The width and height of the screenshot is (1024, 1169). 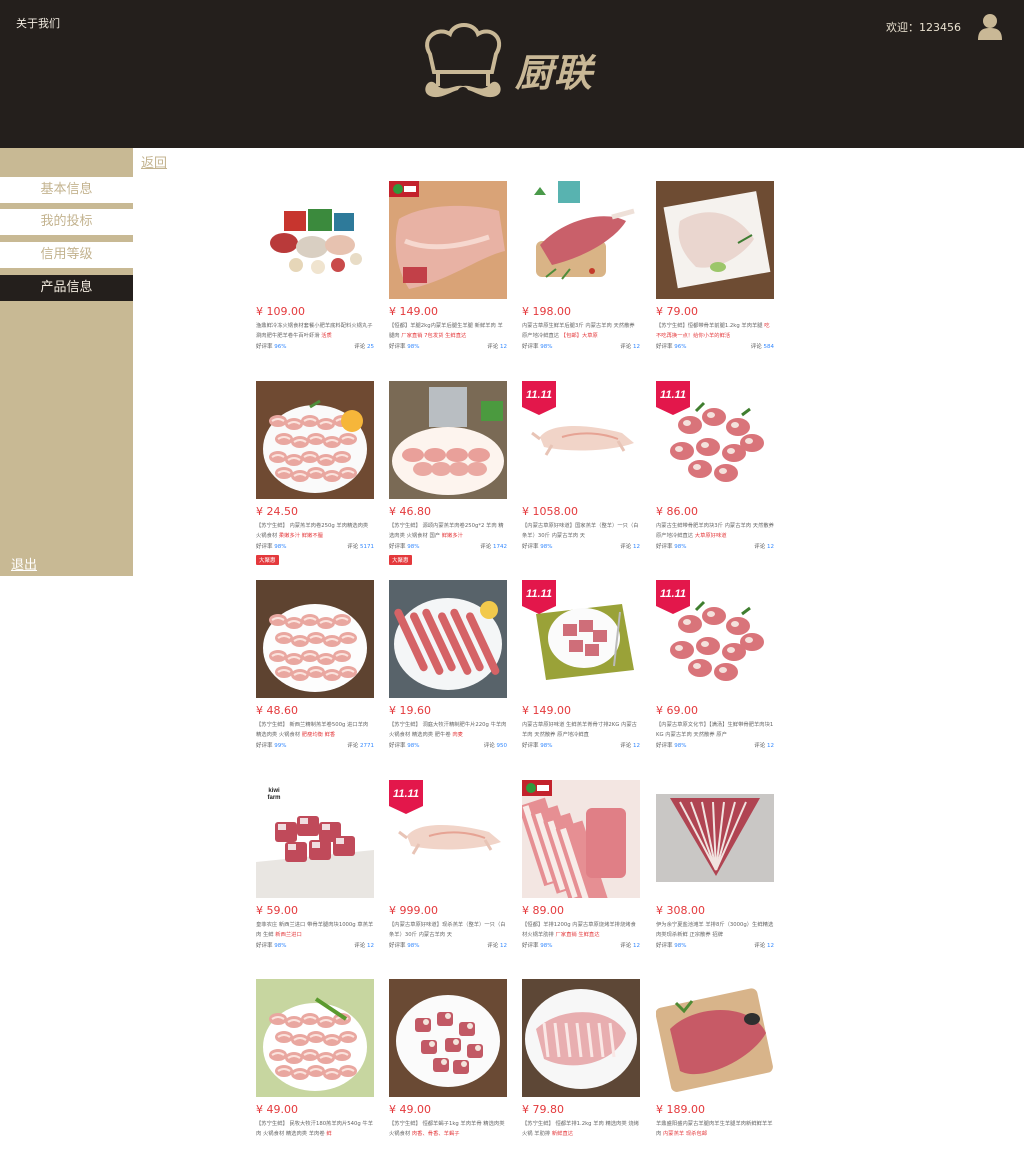 I want to click on product-price: ¥ 46.80, so click(x=410, y=511).